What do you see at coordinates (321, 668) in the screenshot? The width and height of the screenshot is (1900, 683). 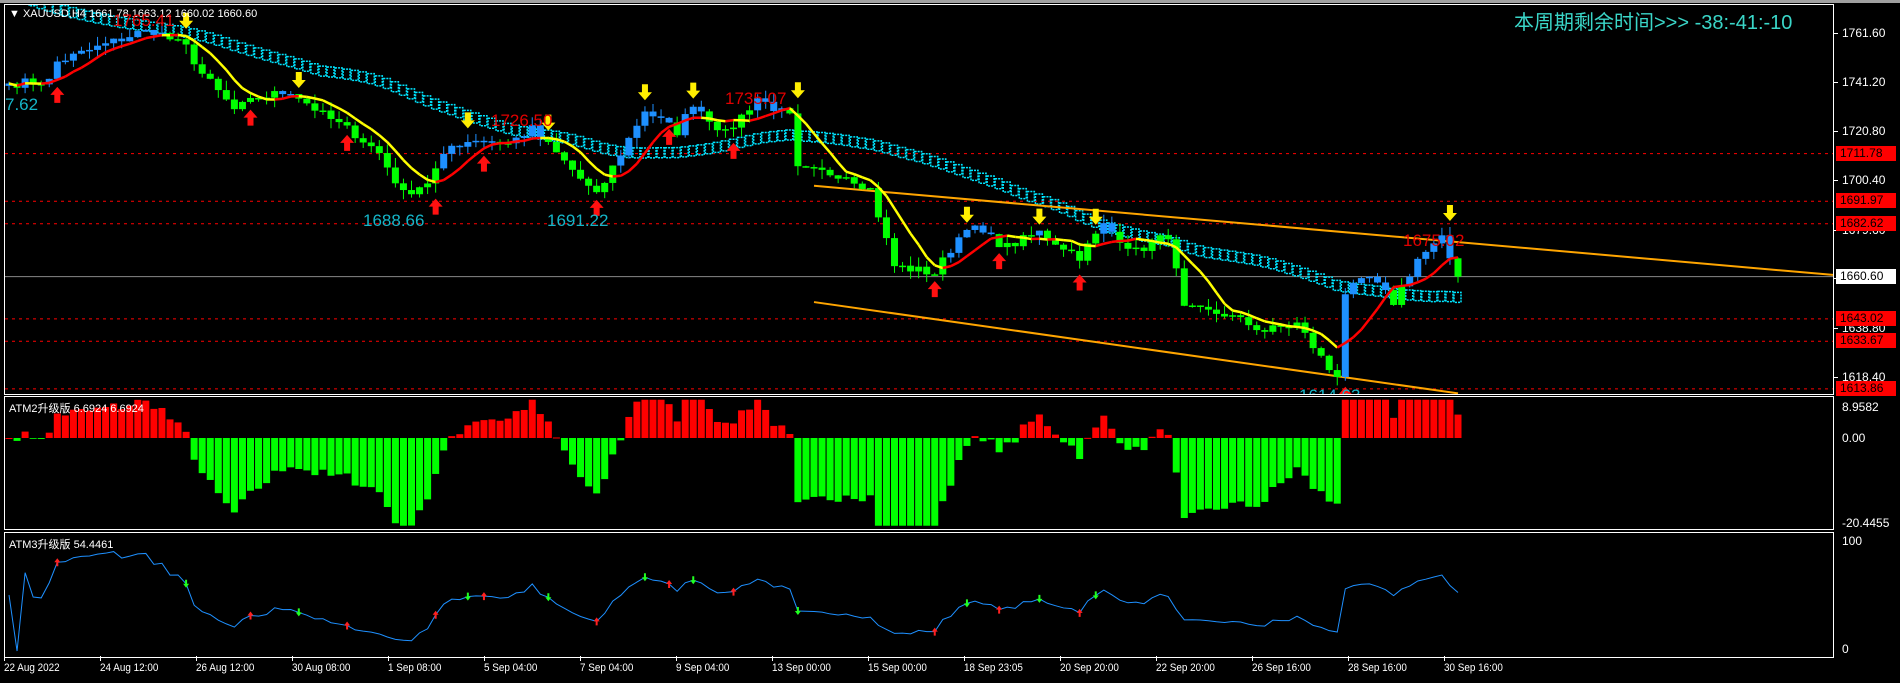 I see `time-tick-label: 30 Aug 08:00` at bounding box center [321, 668].